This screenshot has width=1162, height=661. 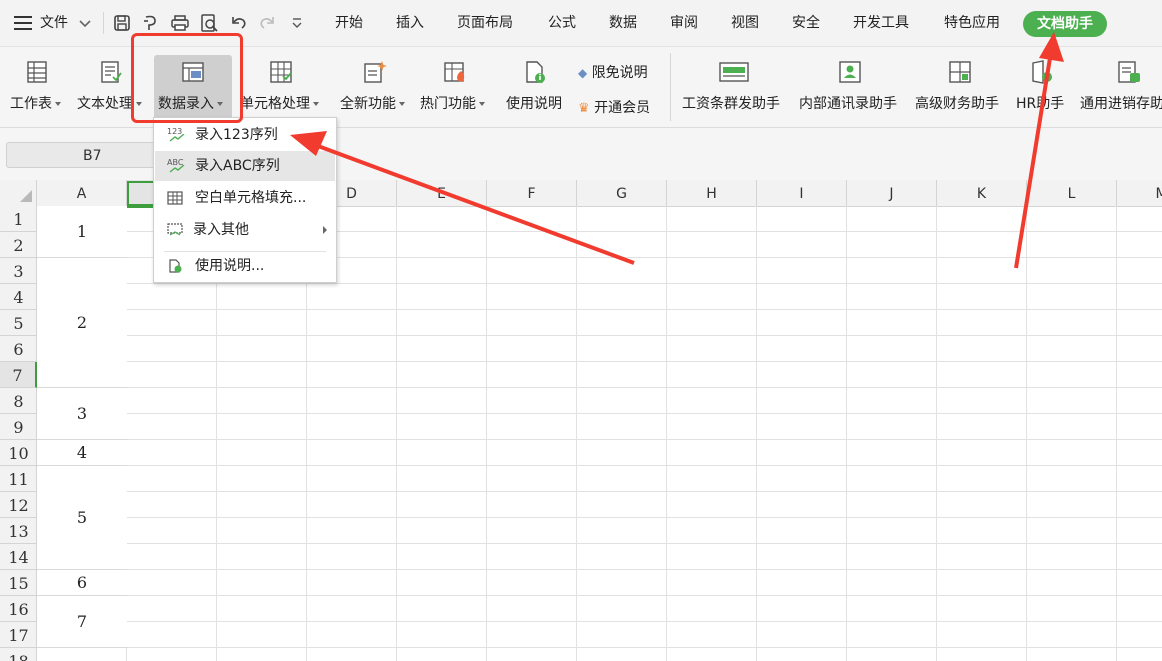 I want to click on worksheet-label: 工作表, so click(x=31, y=104).